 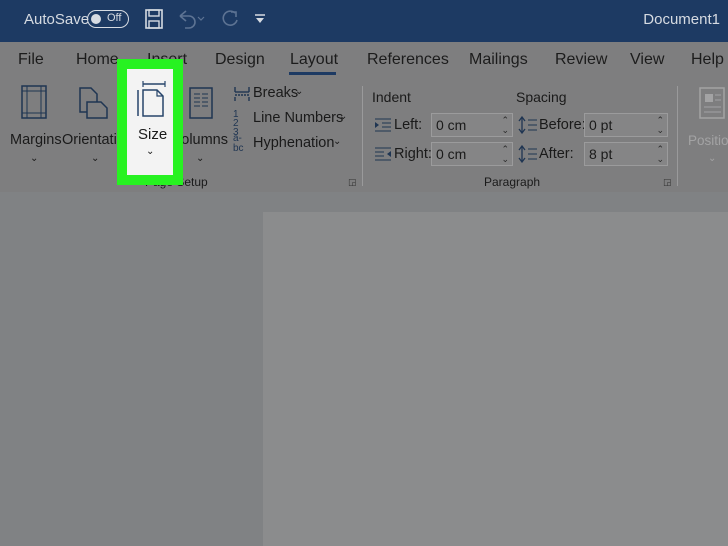 I want to click on line-numbers-button: 123 Line Numbers ⌄, so click(x=293, y=123).